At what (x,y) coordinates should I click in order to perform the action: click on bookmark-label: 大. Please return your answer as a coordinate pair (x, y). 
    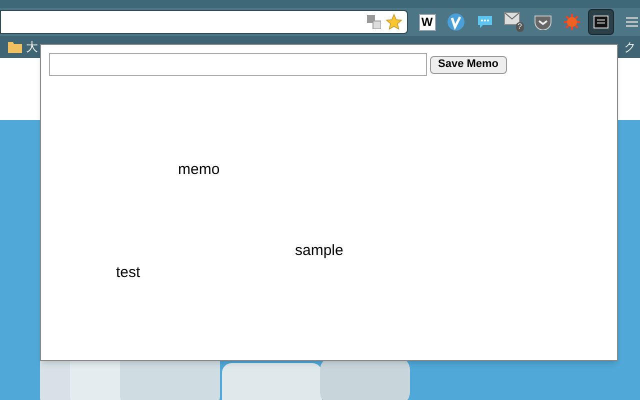
    Looking at the image, I should click on (32, 47).